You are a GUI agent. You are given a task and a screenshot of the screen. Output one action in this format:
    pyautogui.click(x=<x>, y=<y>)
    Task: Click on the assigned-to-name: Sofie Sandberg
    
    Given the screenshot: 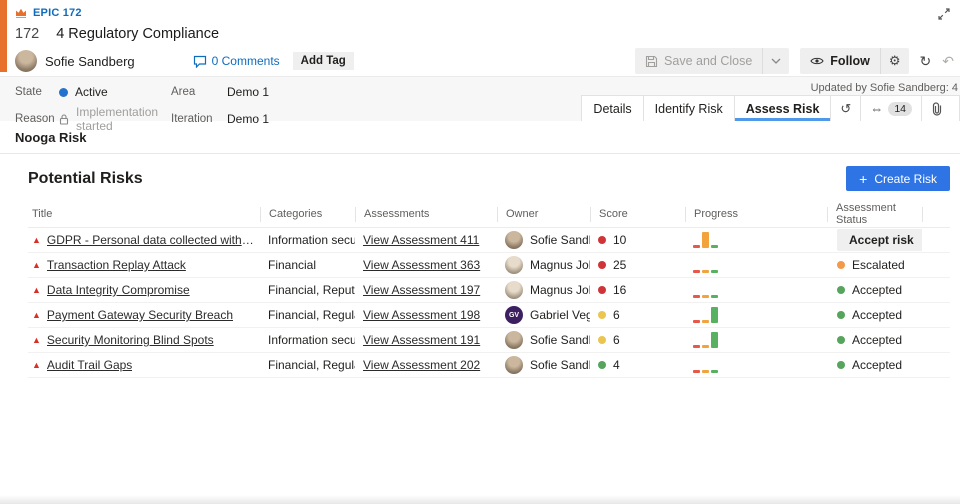 What is the action you would take?
    pyautogui.click(x=90, y=61)
    